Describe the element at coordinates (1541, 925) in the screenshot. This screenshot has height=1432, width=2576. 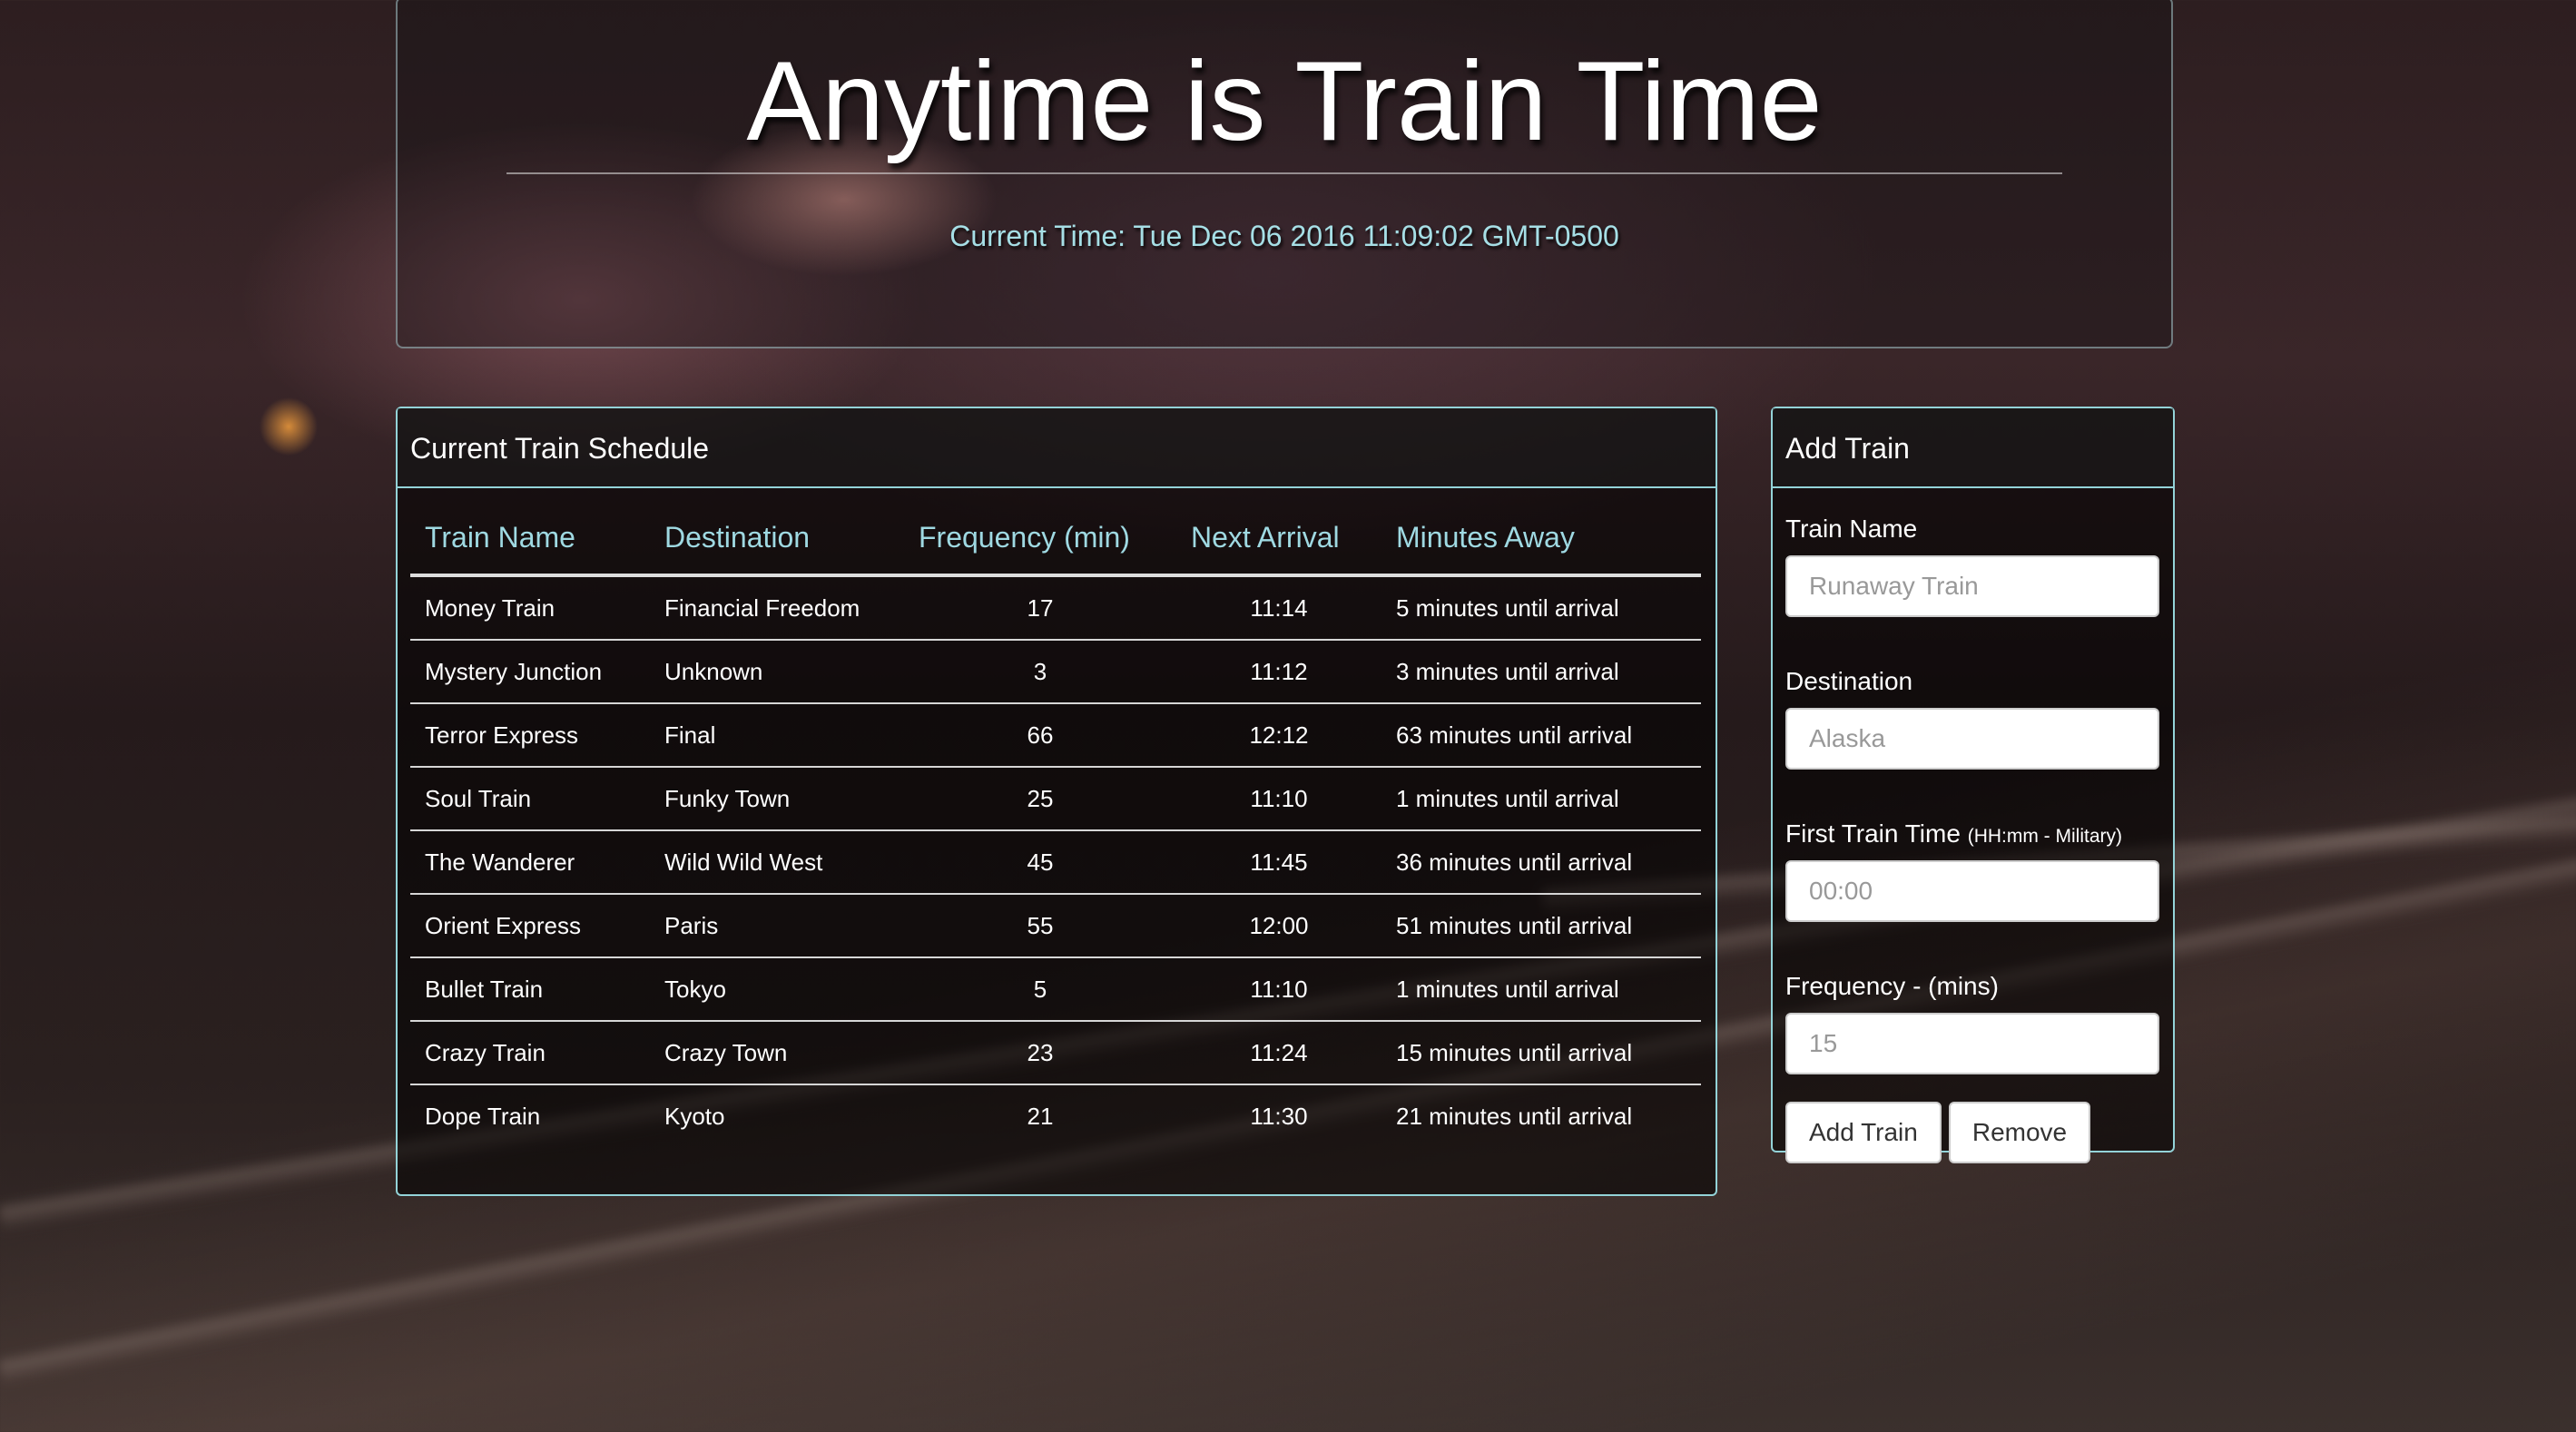
I see `cell-minutes-away: 51 minutes until arrival` at that location.